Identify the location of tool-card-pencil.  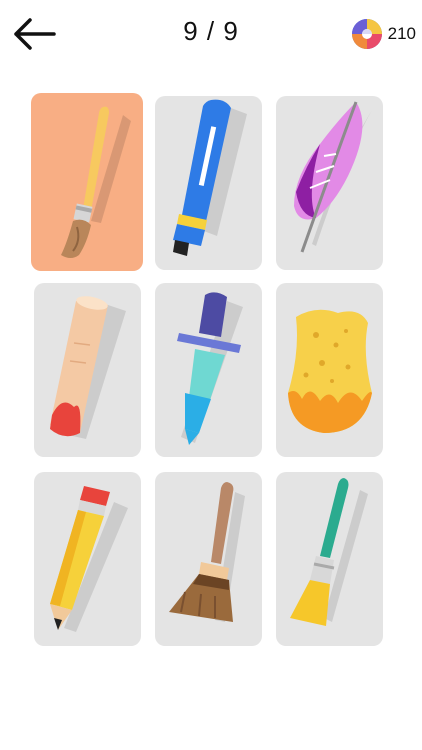
(87, 559).